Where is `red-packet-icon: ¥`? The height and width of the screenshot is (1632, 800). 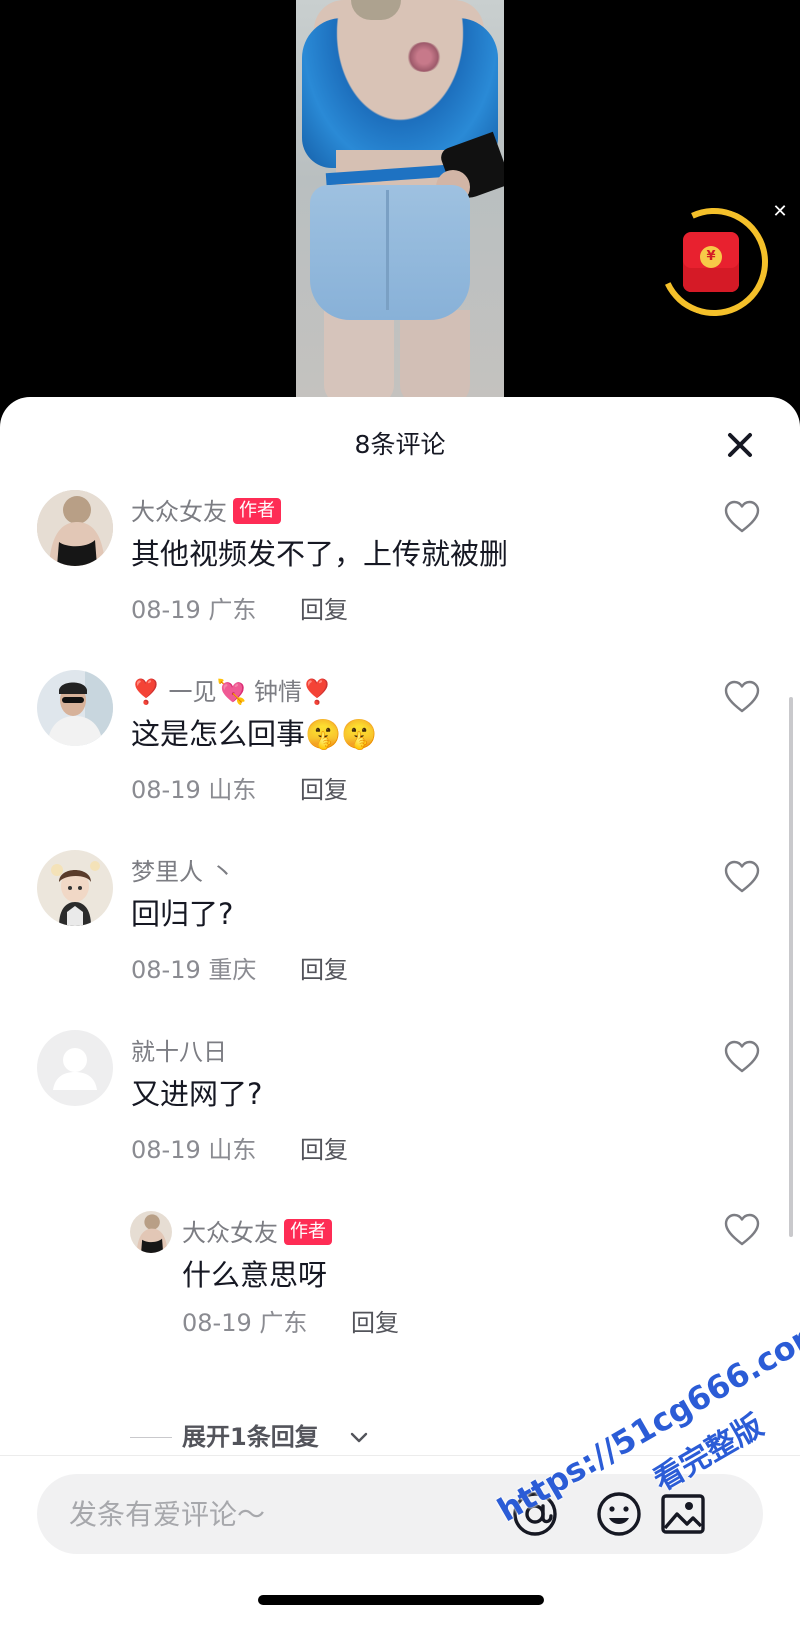 red-packet-icon: ¥ is located at coordinates (711, 262).